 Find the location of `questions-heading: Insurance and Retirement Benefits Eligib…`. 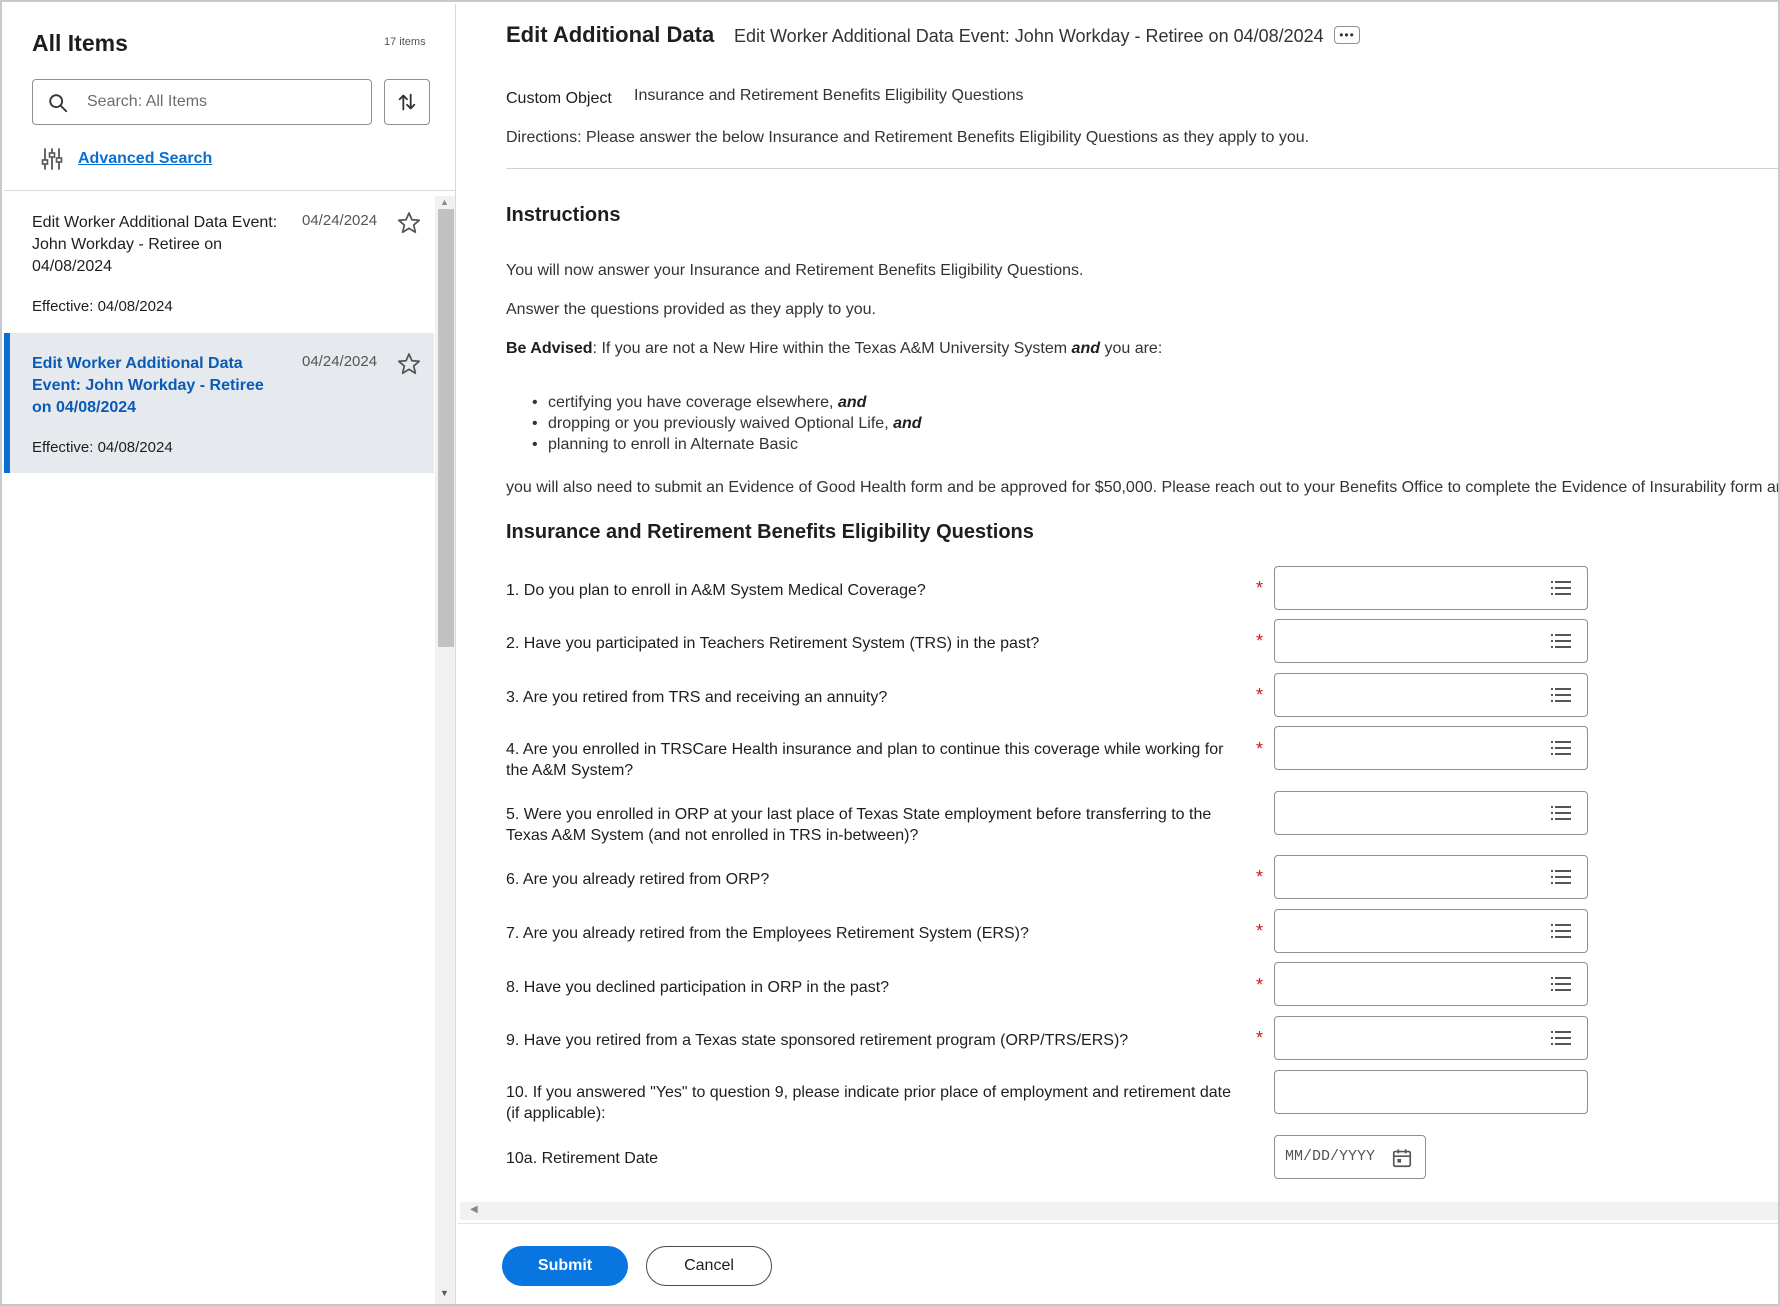

questions-heading: Insurance and Retirement Benefits Eligib… is located at coordinates (770, 532).